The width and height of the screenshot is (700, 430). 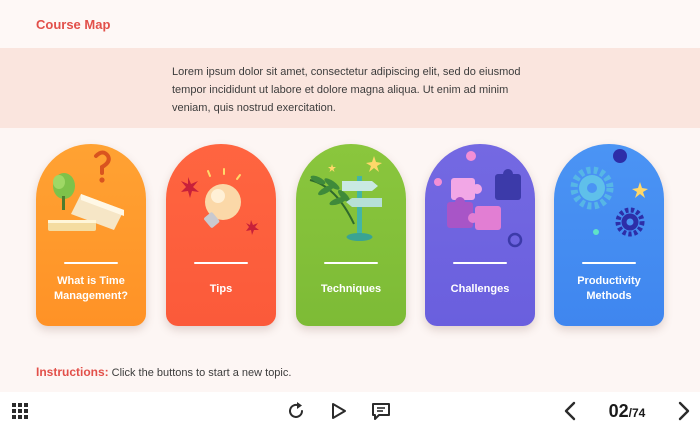 I want to click on header-bar: Course Map, so click(x=350, y=24).